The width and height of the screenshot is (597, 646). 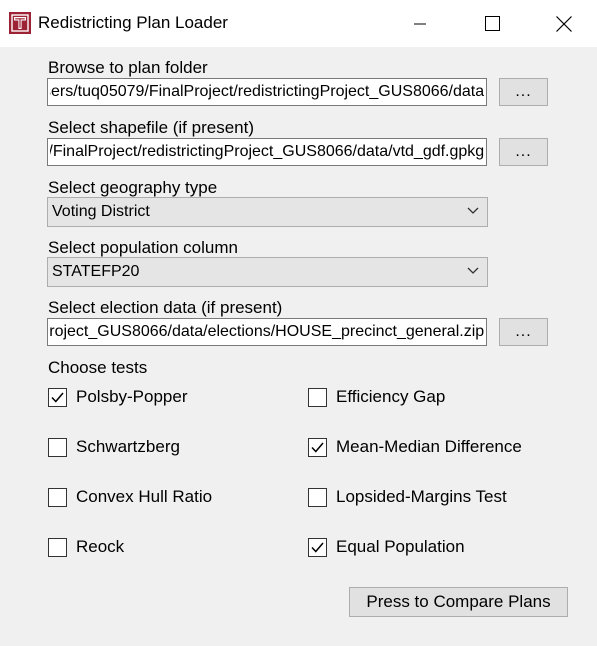 What do you see at coordinates (96, 271) in the screenshot?
I see `population-column-value: STATEFP20` at bounding box center [96, 271].